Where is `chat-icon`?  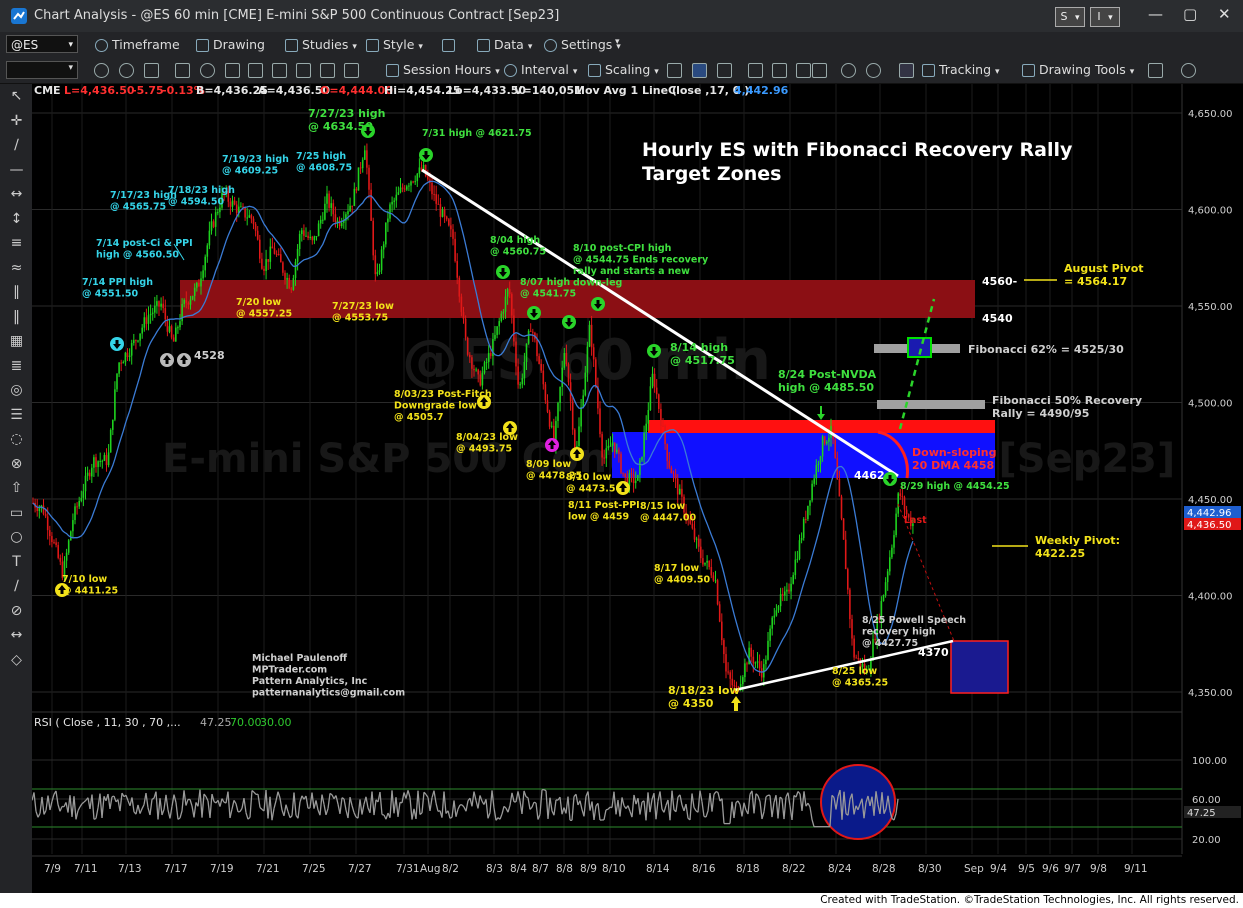
chat-icon is located at coordinates (1188, 70).